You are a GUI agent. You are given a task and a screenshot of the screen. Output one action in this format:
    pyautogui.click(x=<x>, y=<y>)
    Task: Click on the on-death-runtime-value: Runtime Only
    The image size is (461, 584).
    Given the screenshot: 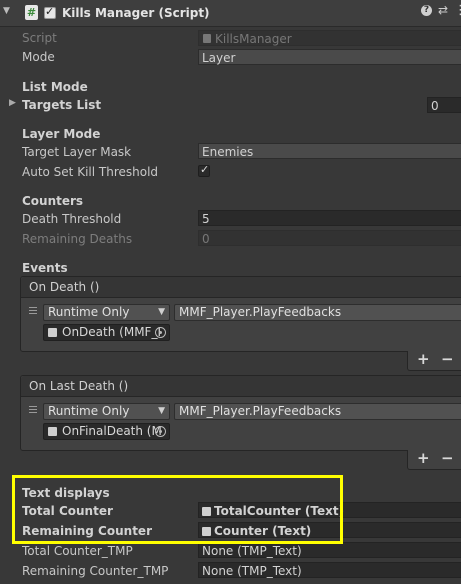 What is the action you would take?
    pyautogui.click(x=89, y=312)
    